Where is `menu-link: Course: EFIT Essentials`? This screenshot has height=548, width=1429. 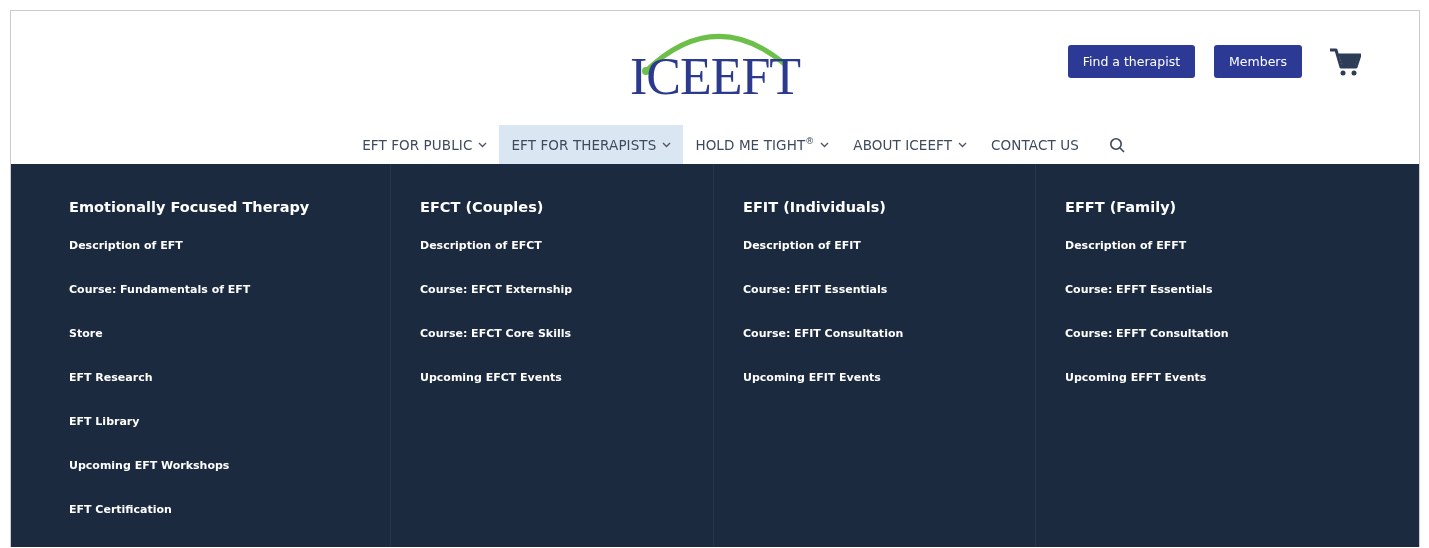 menu-link: Course: EFIT Essentials is located at coordinates (815, 305).